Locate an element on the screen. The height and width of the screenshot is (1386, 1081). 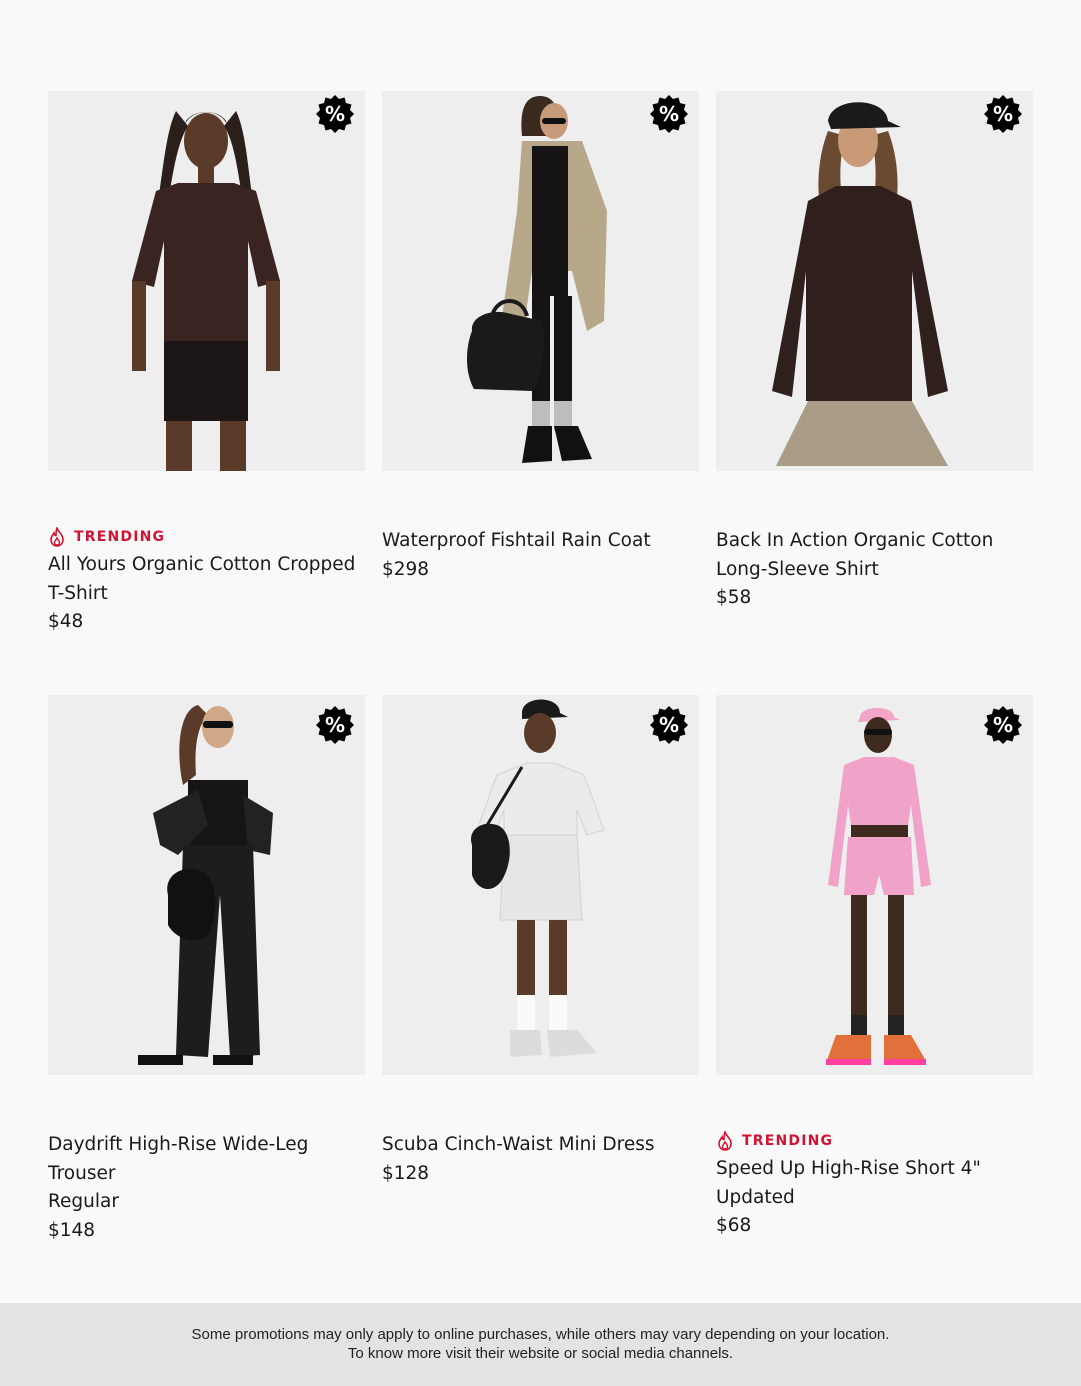
product-name: All Yours Organic Cotton Cropped T-Shirt is located at coordinates (206, 579).